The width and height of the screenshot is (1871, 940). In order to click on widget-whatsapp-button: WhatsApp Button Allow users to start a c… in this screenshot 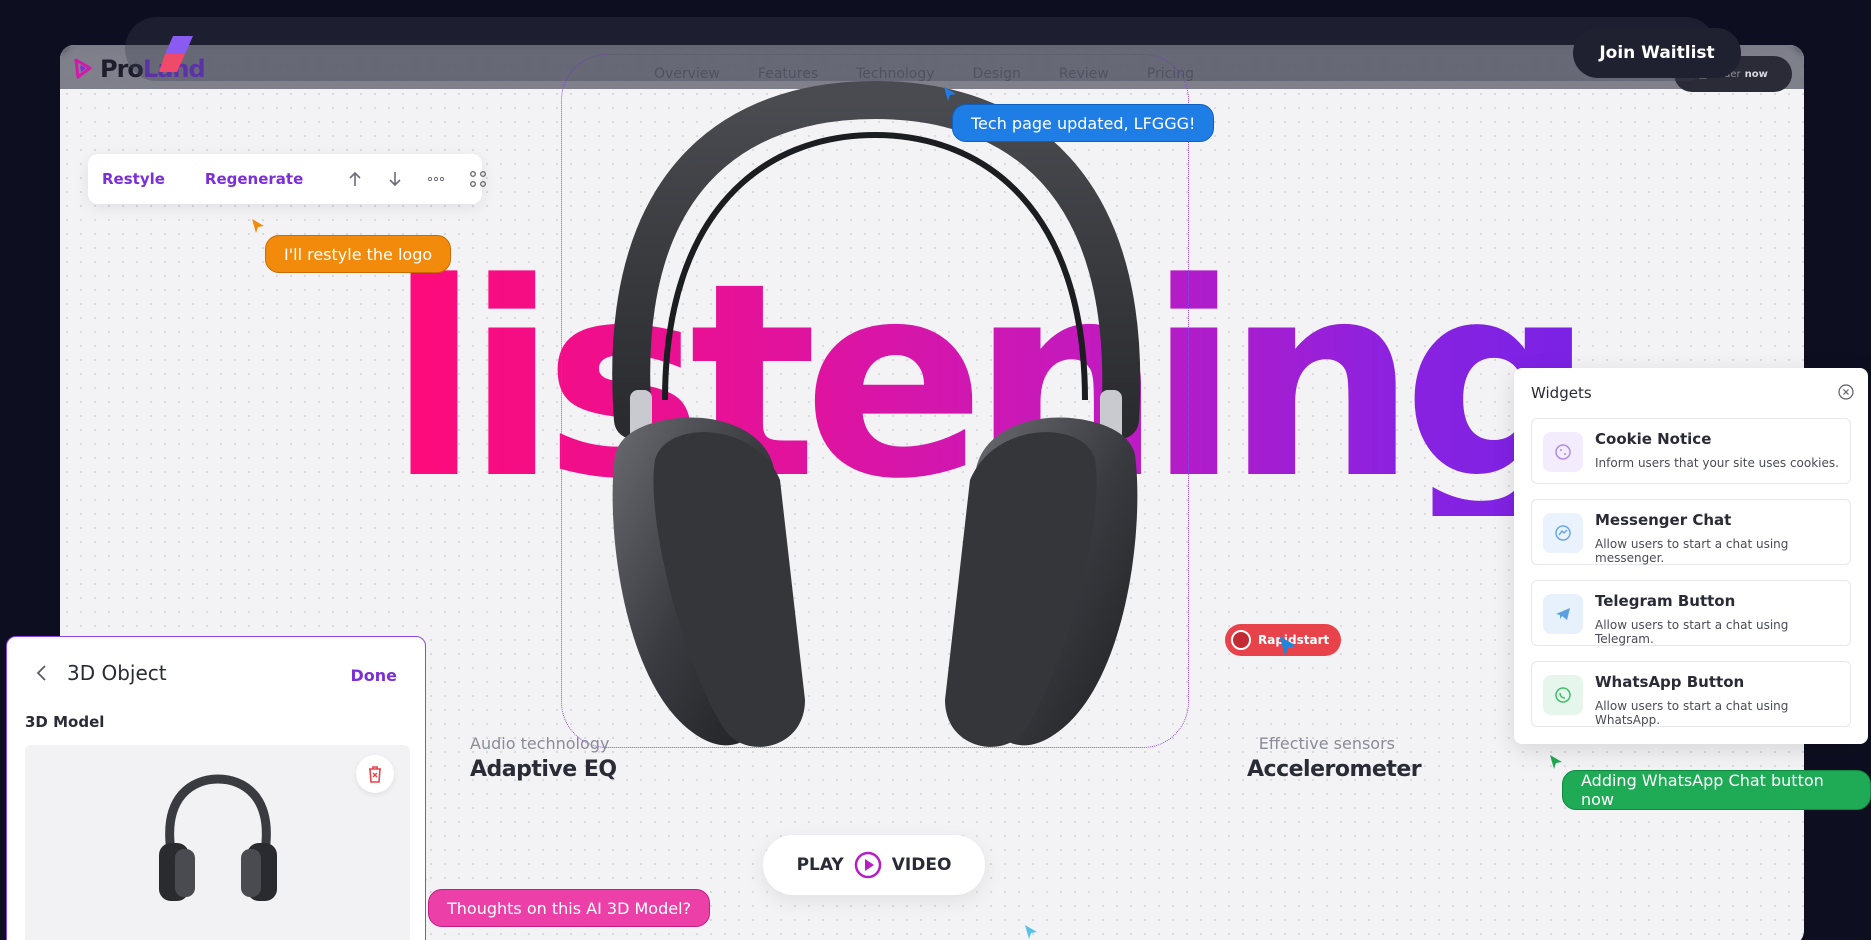, I will do `click(1691, 694)`.